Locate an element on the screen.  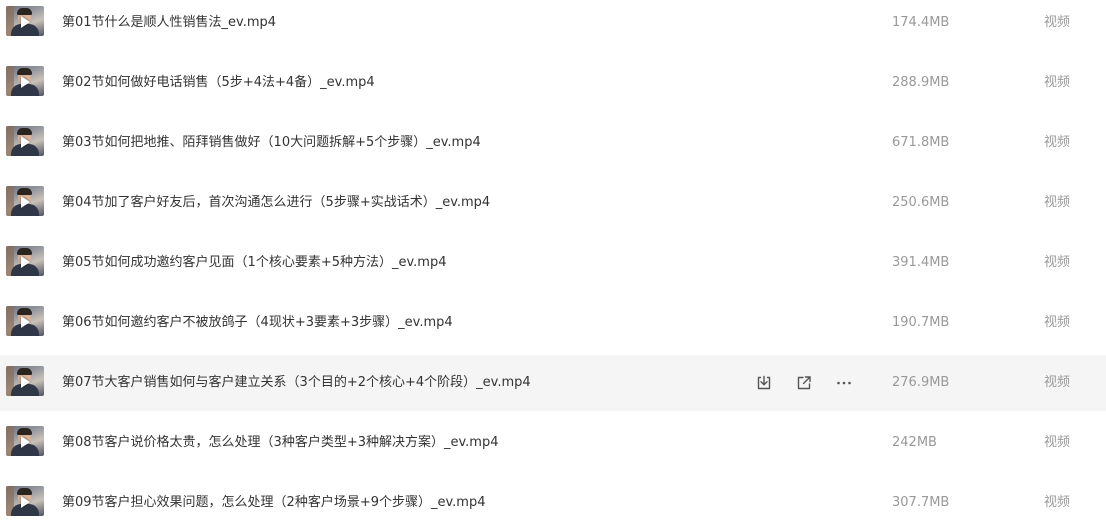
file-row: 第01节什么是顺人性销售法_ev.mp4 174.4MB 视频 is located at coordinates (553, 25).